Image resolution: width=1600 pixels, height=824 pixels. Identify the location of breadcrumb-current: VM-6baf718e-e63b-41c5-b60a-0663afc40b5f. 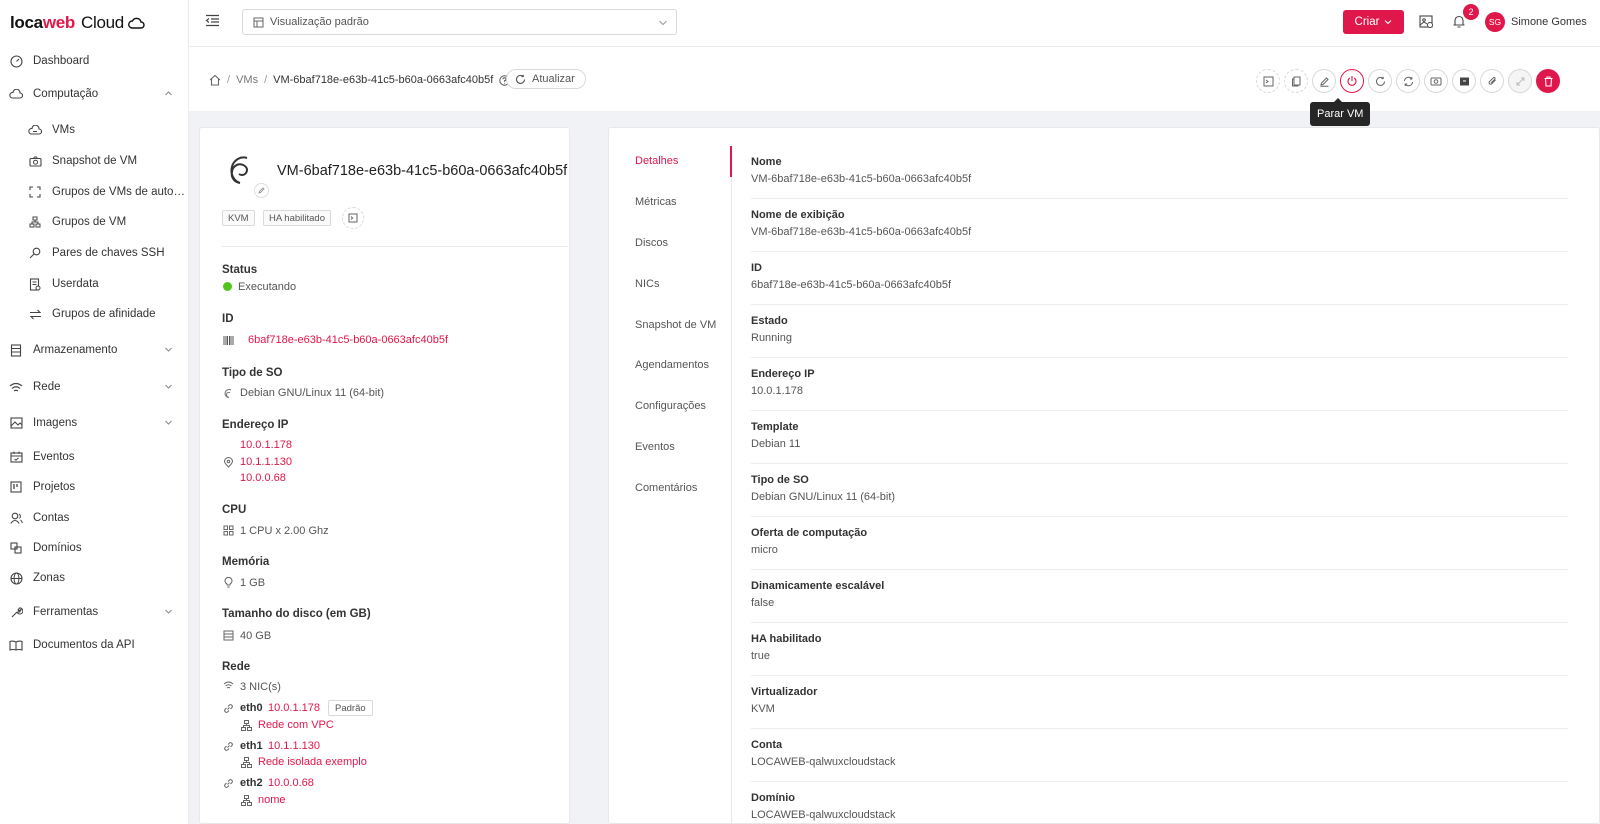
(383, 80).